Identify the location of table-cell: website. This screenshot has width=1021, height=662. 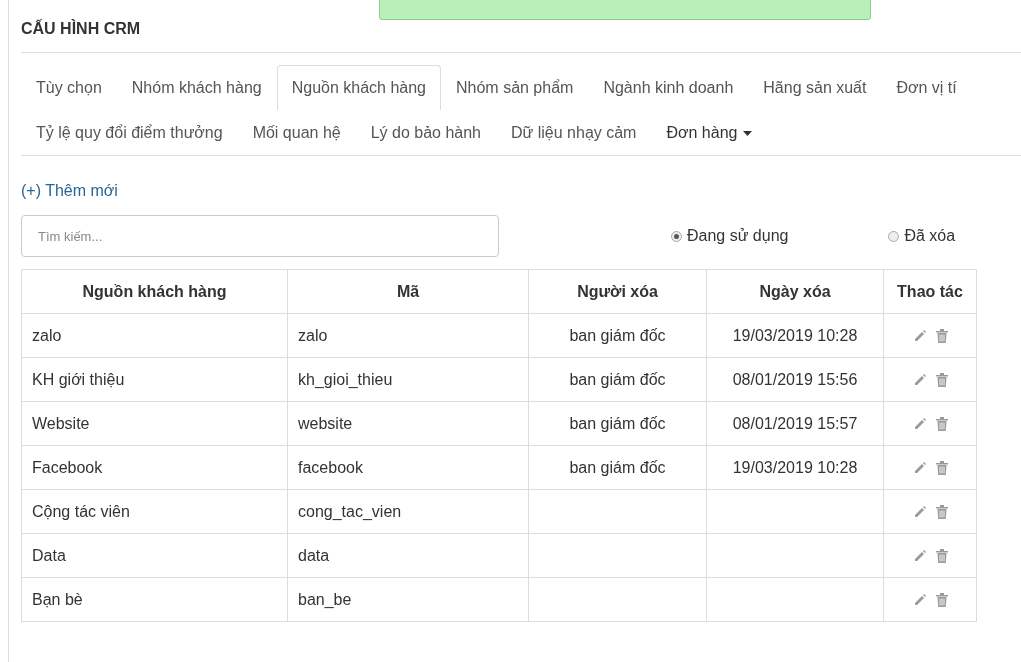
(408, 423).